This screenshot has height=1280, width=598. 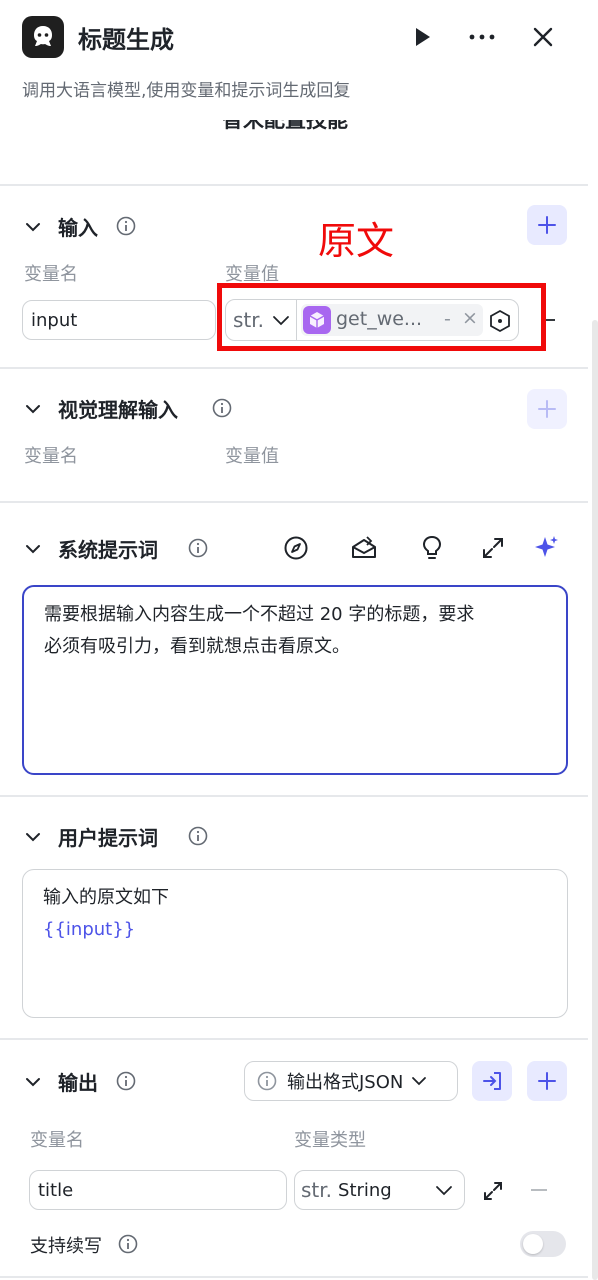 What do you see at coordinates (158, 1190) in the screenshot?
I see `output-var-name-field: title` at bounding box center [158, 1190].